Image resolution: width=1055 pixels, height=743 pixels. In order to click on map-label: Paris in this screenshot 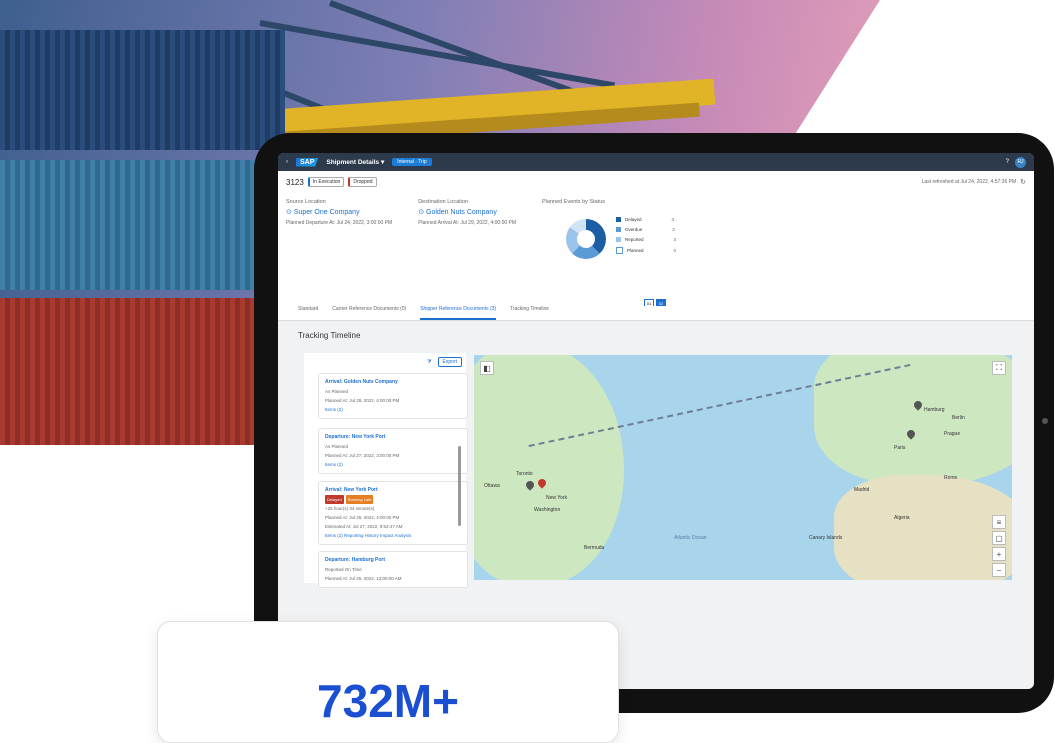, I will do `click(900, 448)`.